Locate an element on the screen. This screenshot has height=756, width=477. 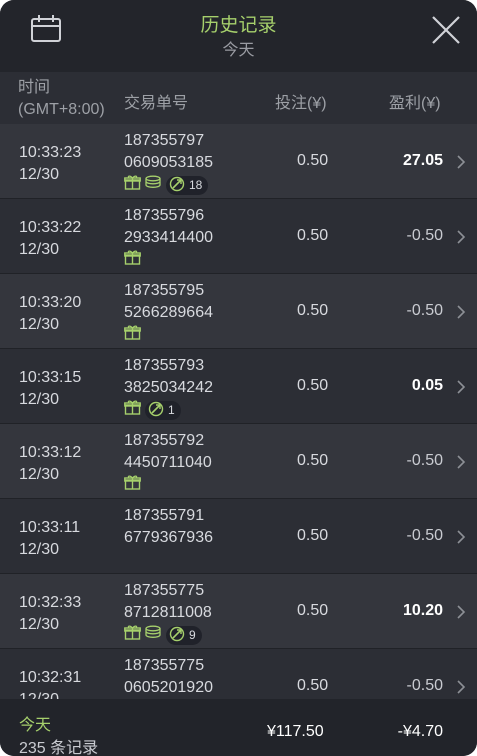
row-order: 187355795 5266289664 is located at coordinates (168, 302).